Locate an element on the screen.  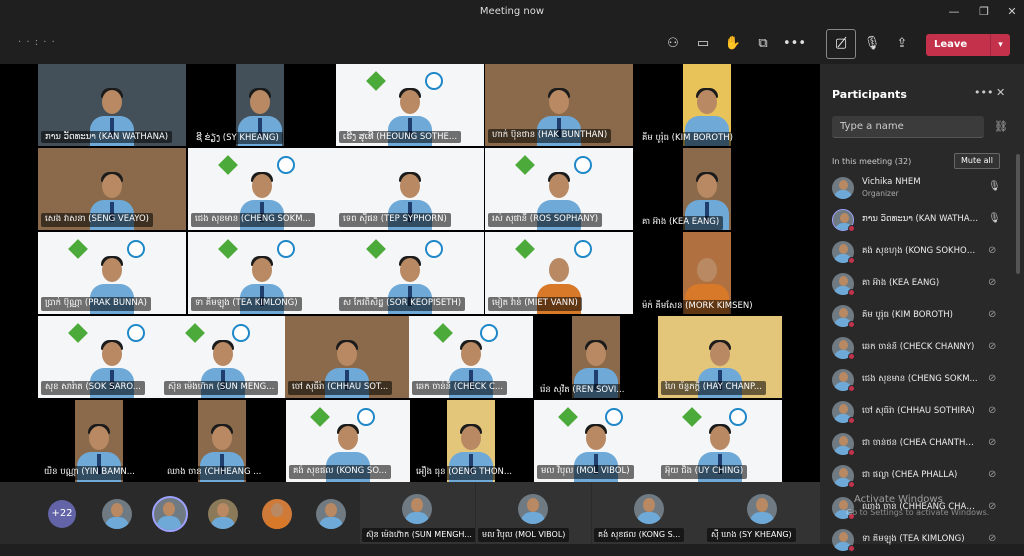
participant-name: ប្រាក់ ប៊ុណ្ណា (PRAK BUNNA) is located at coordinates (96, 304).